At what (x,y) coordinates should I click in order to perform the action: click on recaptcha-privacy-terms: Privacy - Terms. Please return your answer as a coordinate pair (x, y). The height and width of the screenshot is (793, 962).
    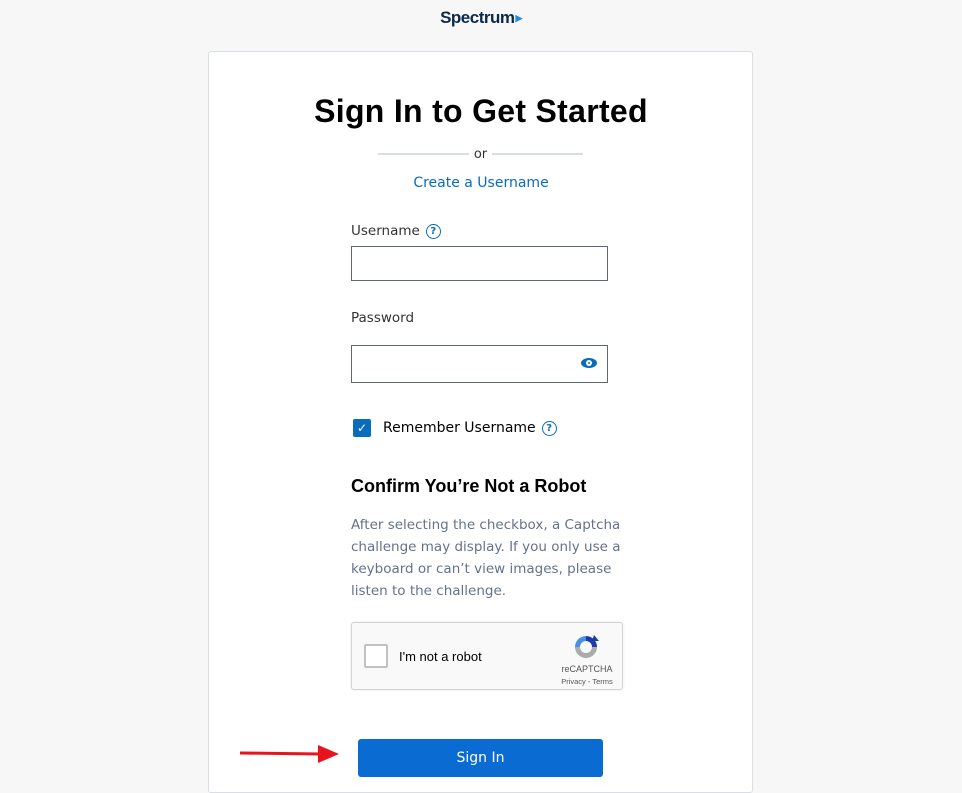
    Looking at the image, I should click on (587, 681).